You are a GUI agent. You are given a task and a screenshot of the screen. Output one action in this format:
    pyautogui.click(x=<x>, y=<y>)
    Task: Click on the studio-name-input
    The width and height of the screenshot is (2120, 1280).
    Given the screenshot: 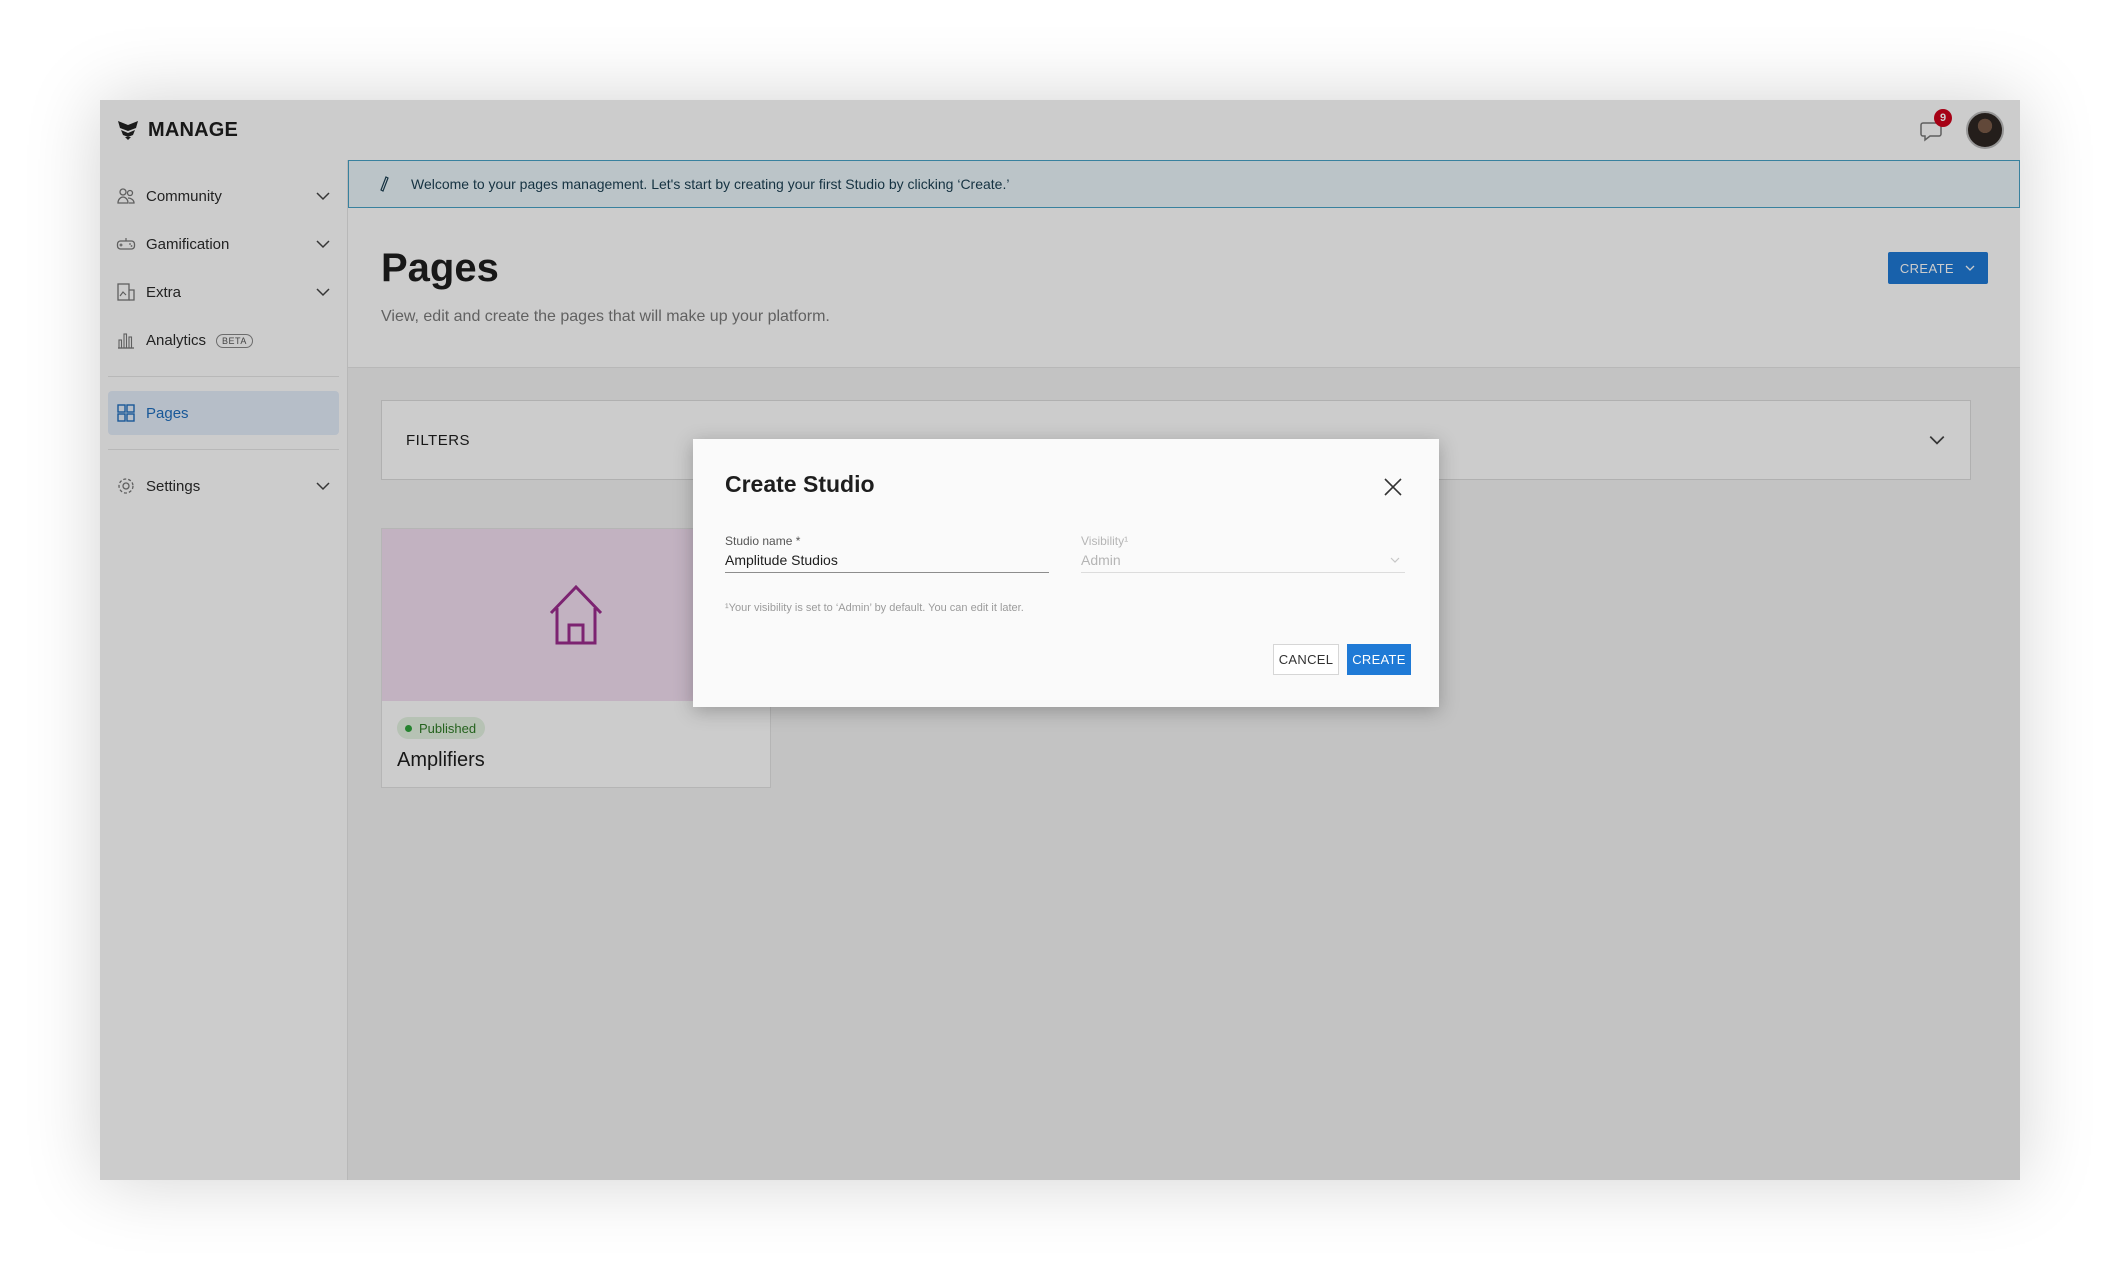 What is the action you would take?
    pyautogui.click(x=887, y=560)
    